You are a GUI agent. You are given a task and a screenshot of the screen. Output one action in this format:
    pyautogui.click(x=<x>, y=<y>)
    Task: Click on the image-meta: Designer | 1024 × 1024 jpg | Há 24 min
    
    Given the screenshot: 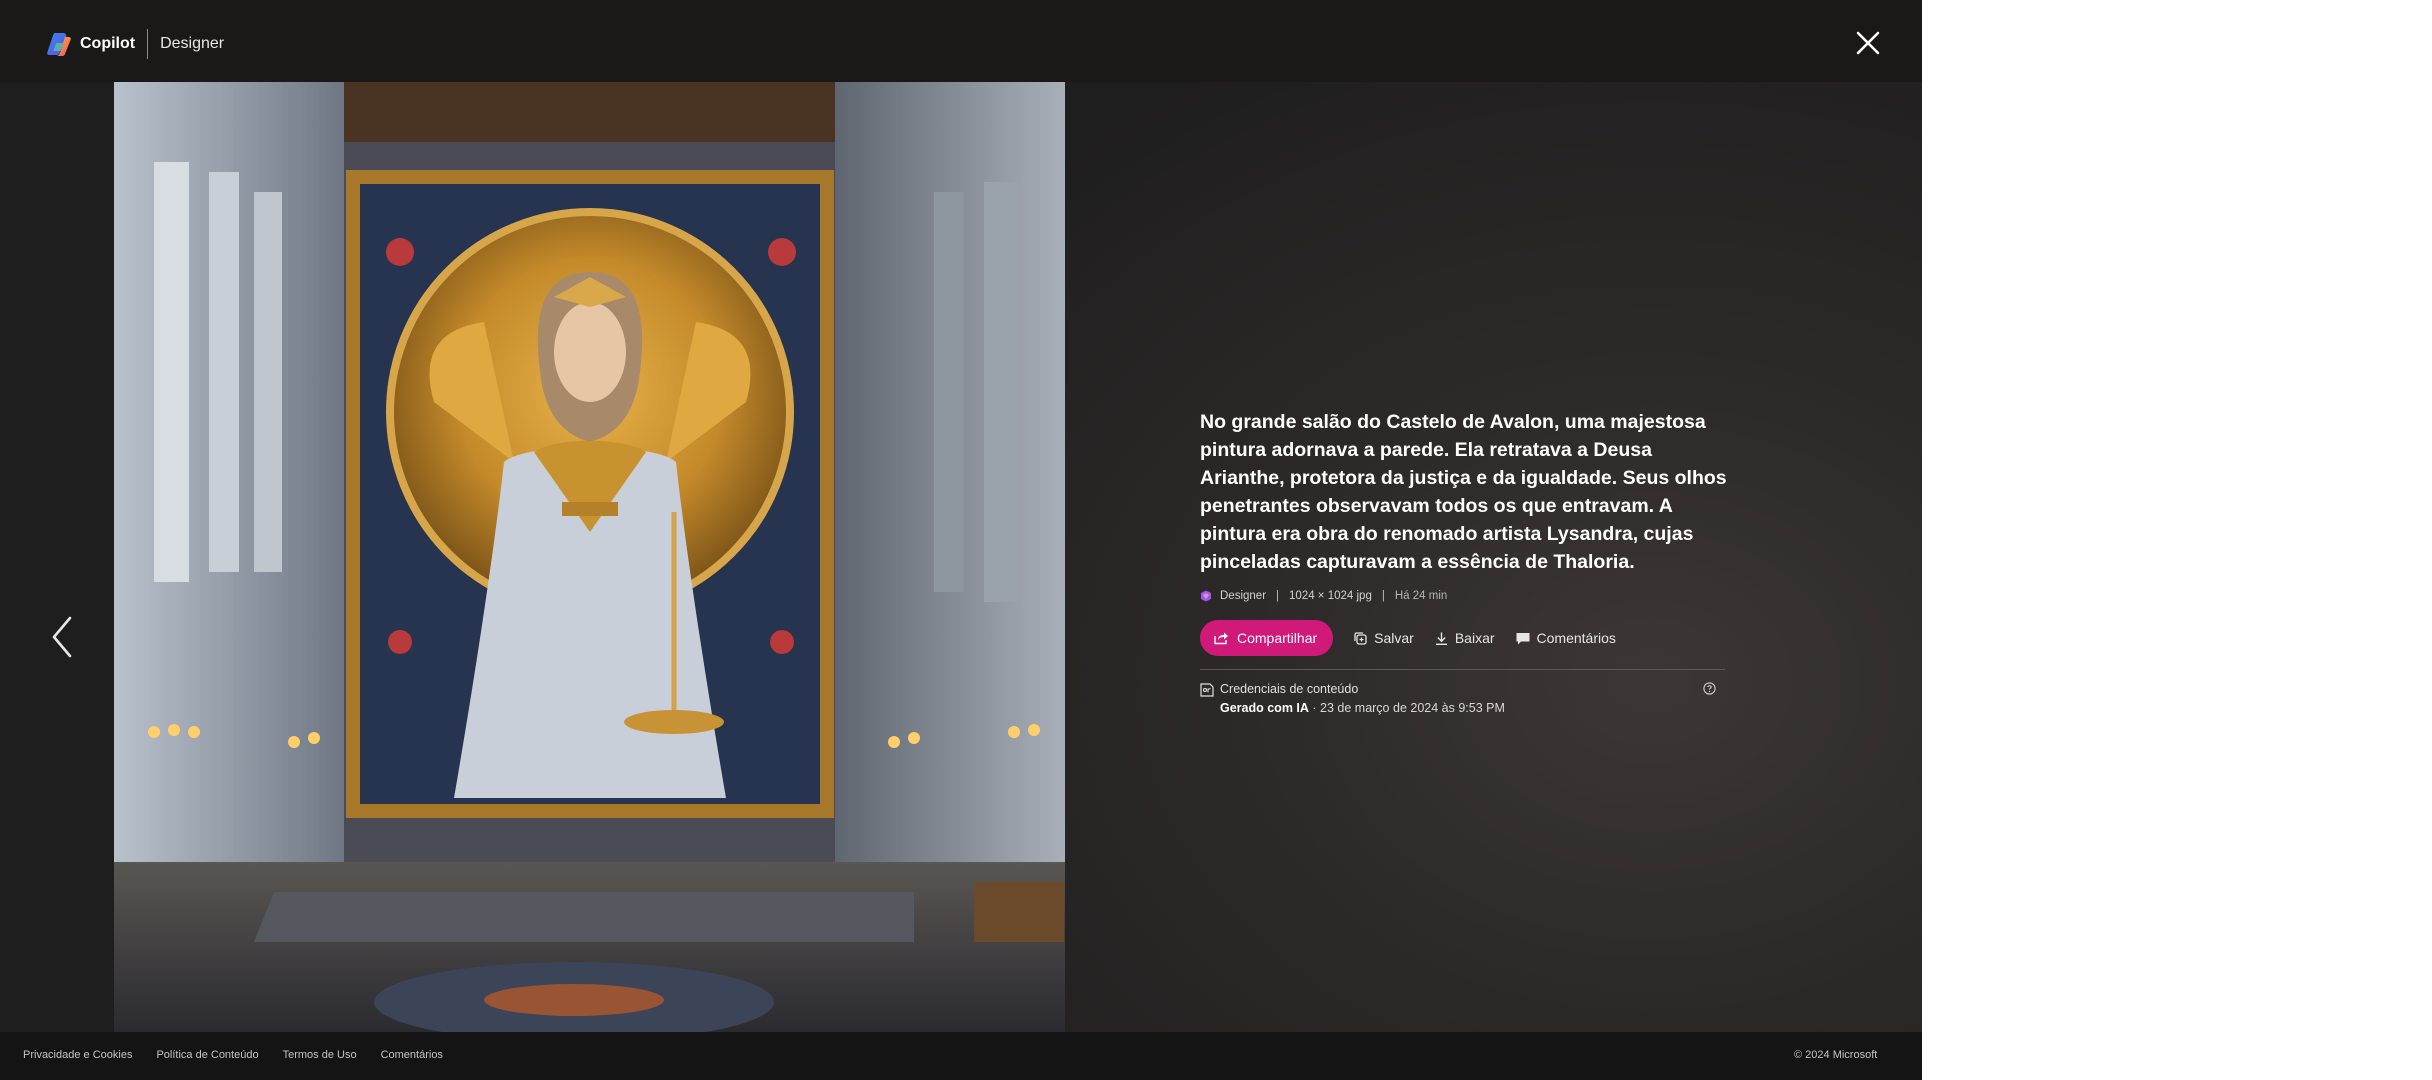 What is the action you would take?
    pyautogui.click(x=1464, y=596)
    